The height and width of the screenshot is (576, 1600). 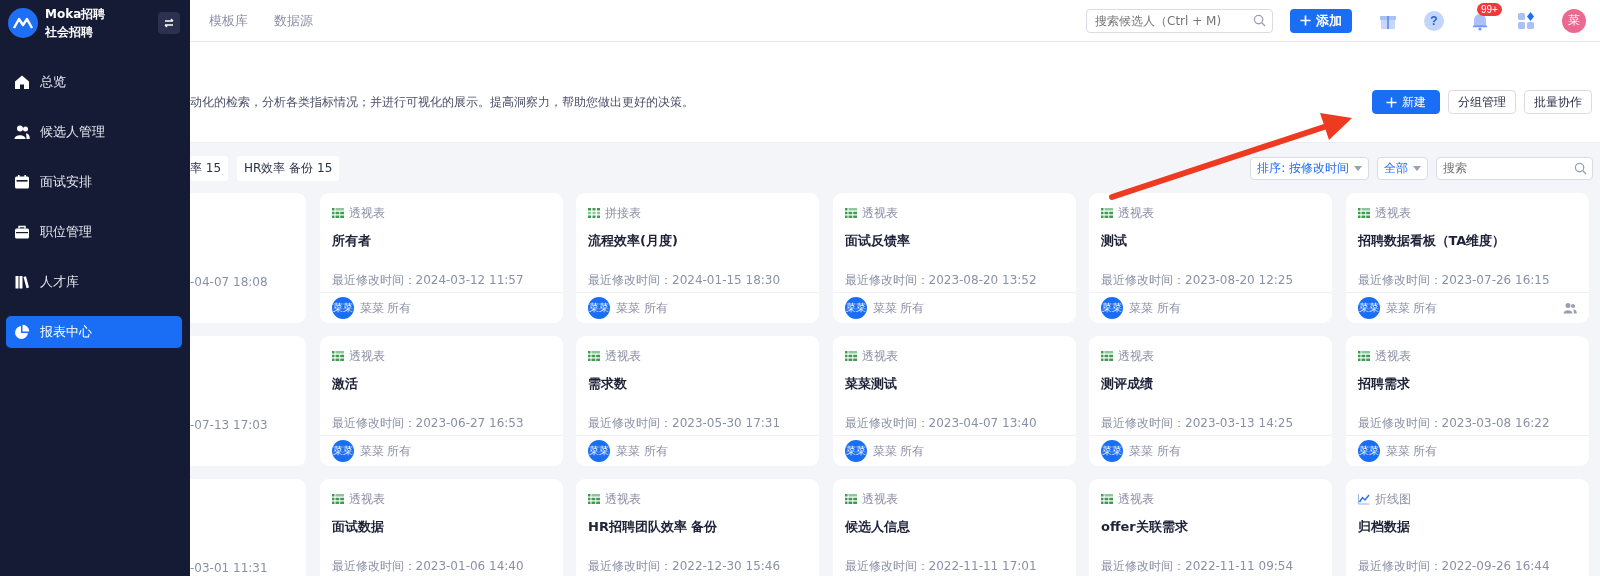 What do you see at coordinates (1391, 102) in the screenshot?
I see `plus-icon` at bounding box center [1391, 102].